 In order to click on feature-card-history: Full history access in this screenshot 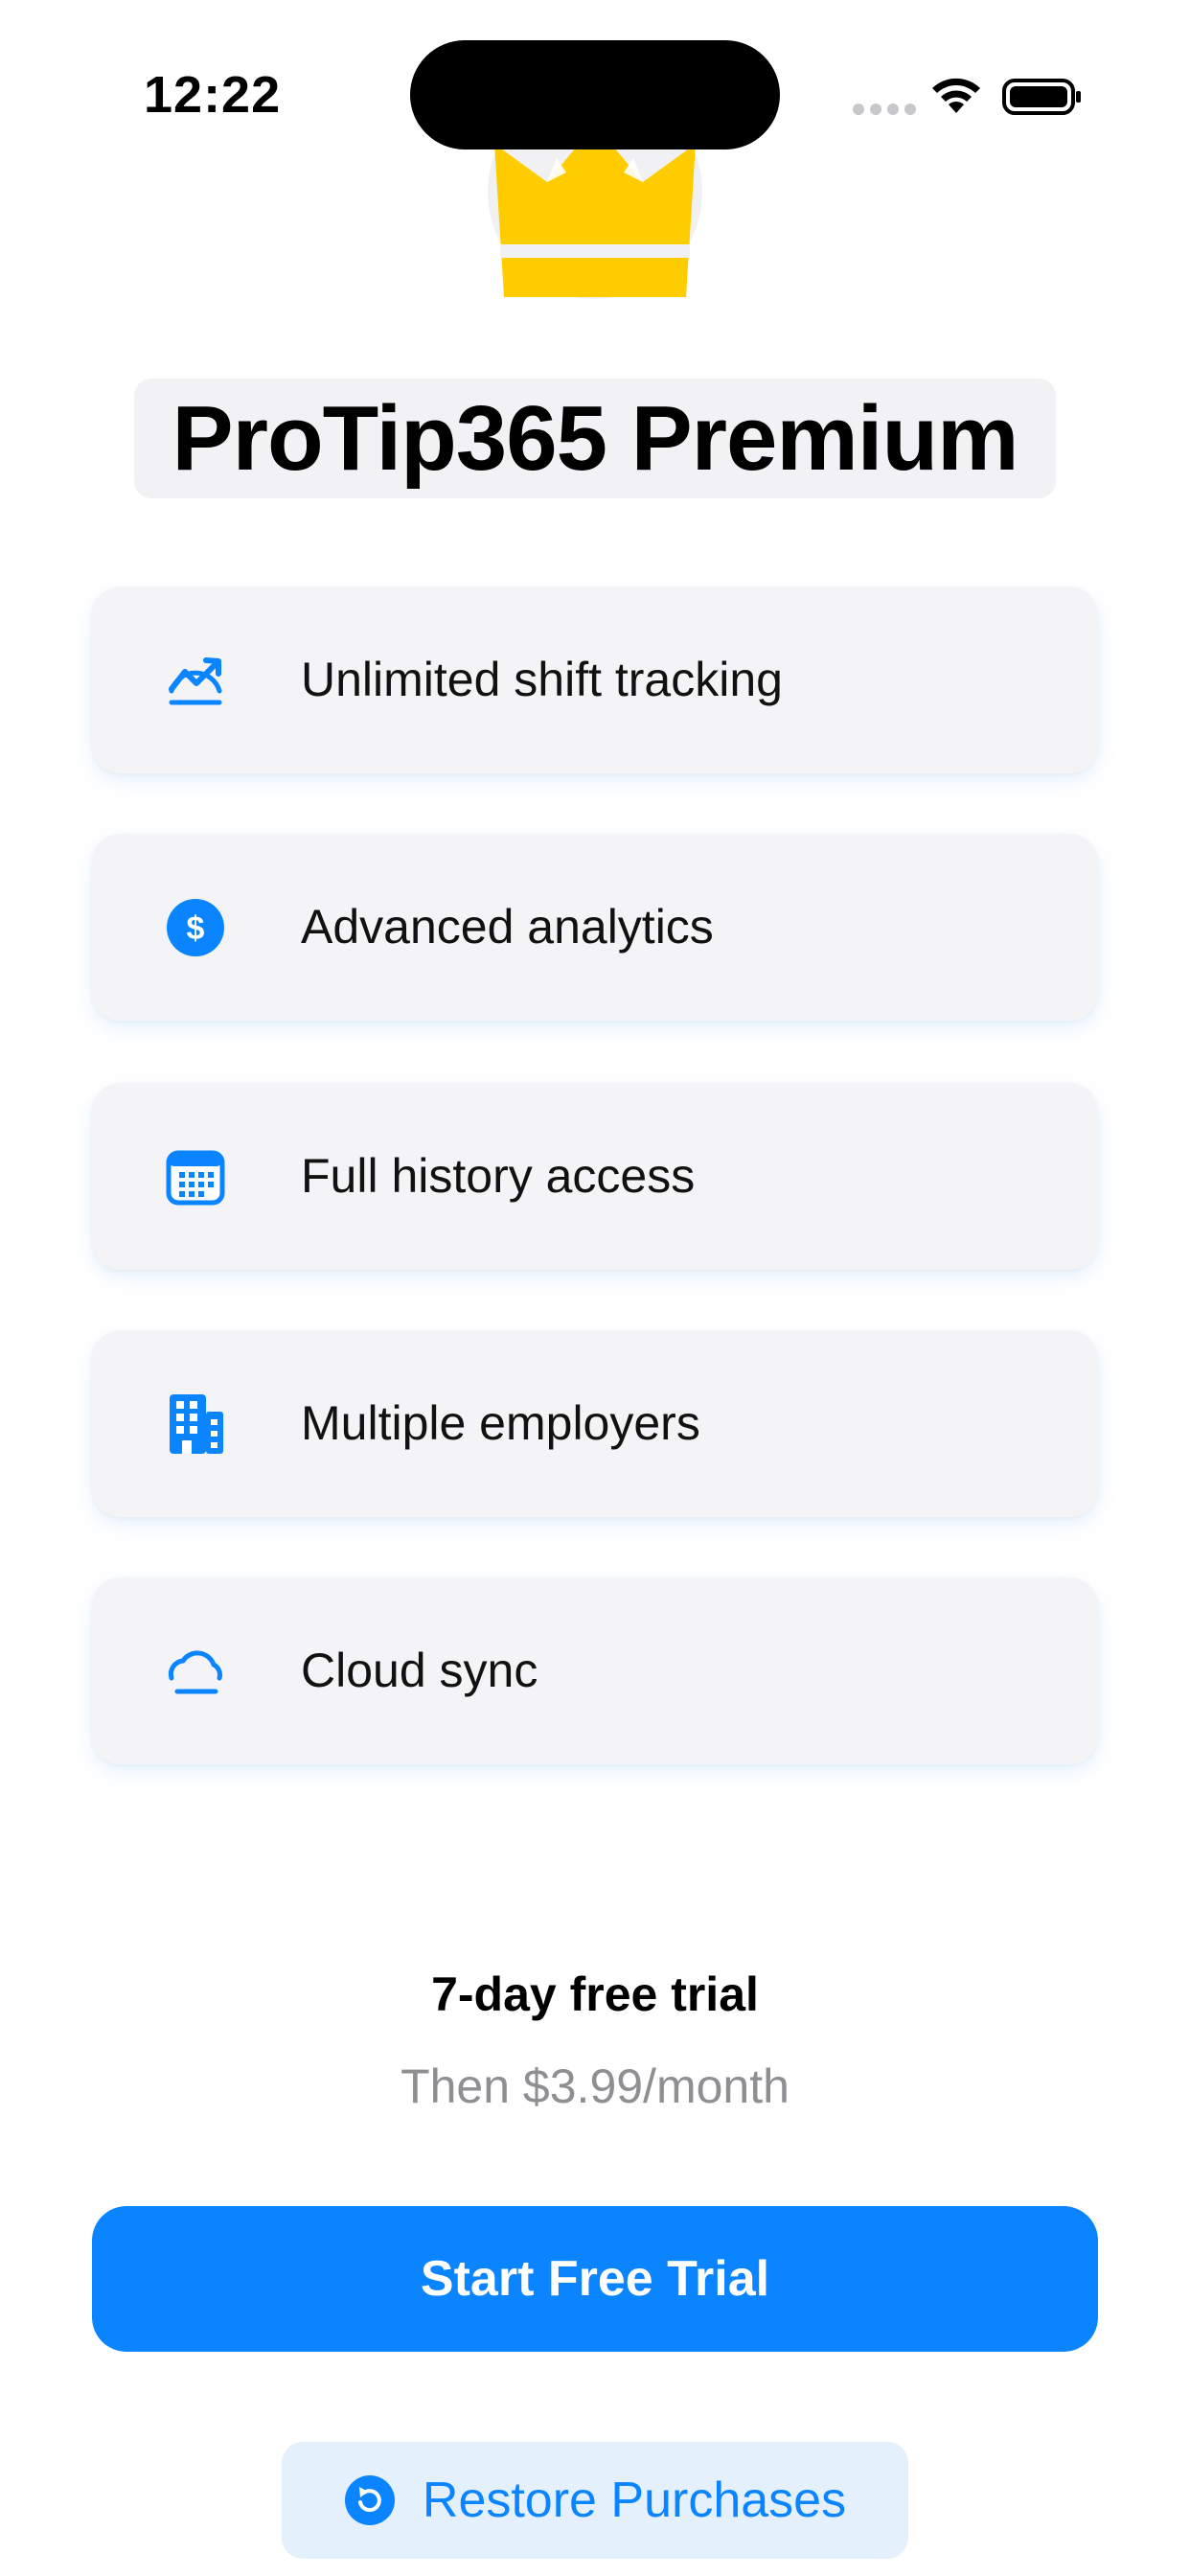, I will do `click(595, 1176)`.